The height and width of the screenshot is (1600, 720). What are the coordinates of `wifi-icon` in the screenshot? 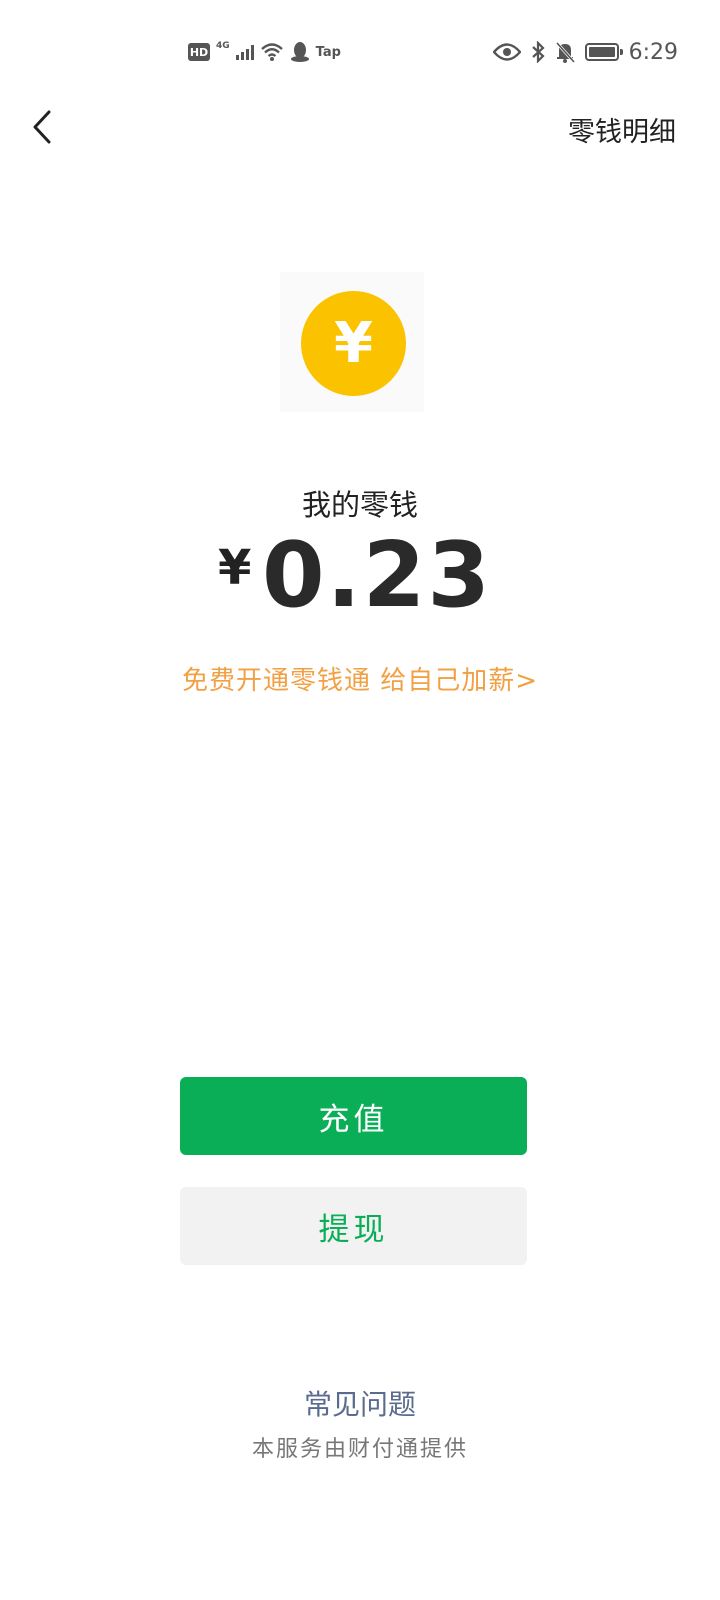 It's located at (271, 52).